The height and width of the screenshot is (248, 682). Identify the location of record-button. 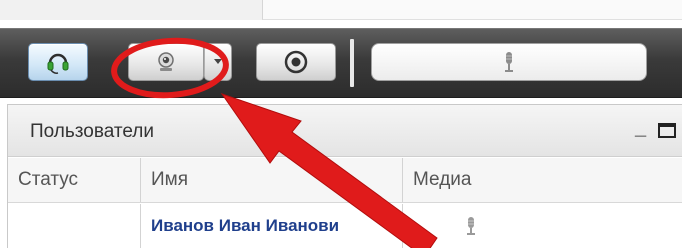
(296, 62).